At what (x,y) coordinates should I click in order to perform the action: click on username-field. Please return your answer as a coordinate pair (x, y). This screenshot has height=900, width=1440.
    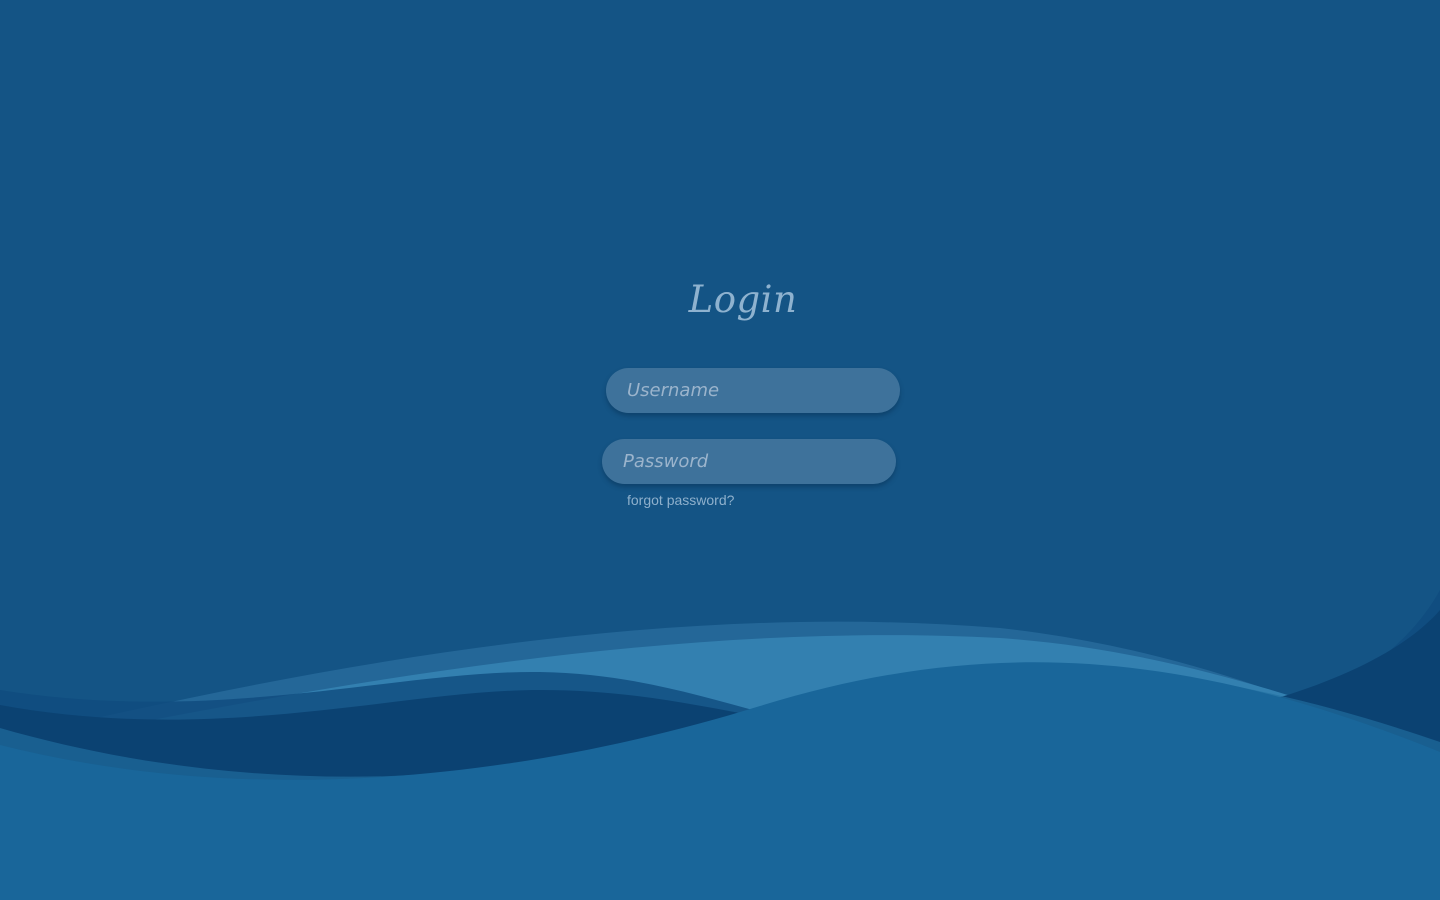
    Looking at the image, I should click on (753, 390).